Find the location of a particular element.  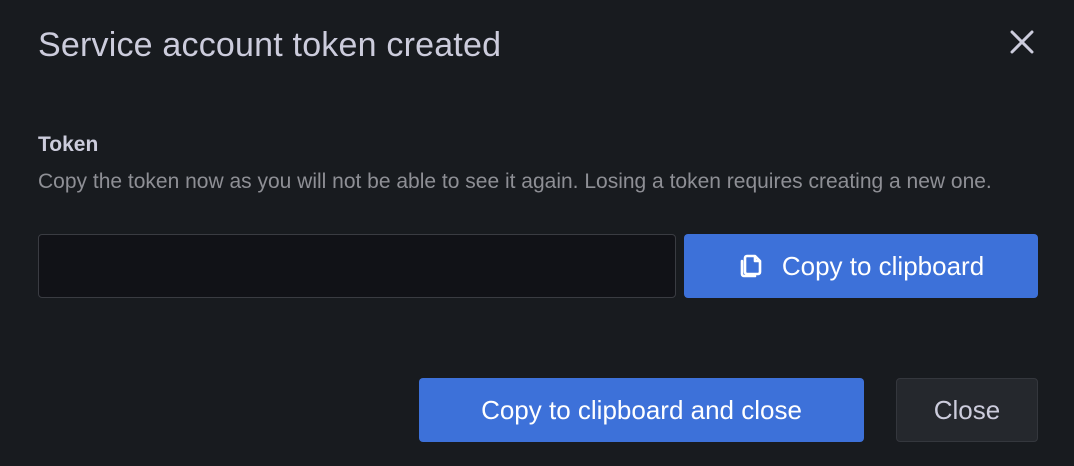

copy-to-clipboard-button: Copy to clipboard is located at coordinates (861, 266).